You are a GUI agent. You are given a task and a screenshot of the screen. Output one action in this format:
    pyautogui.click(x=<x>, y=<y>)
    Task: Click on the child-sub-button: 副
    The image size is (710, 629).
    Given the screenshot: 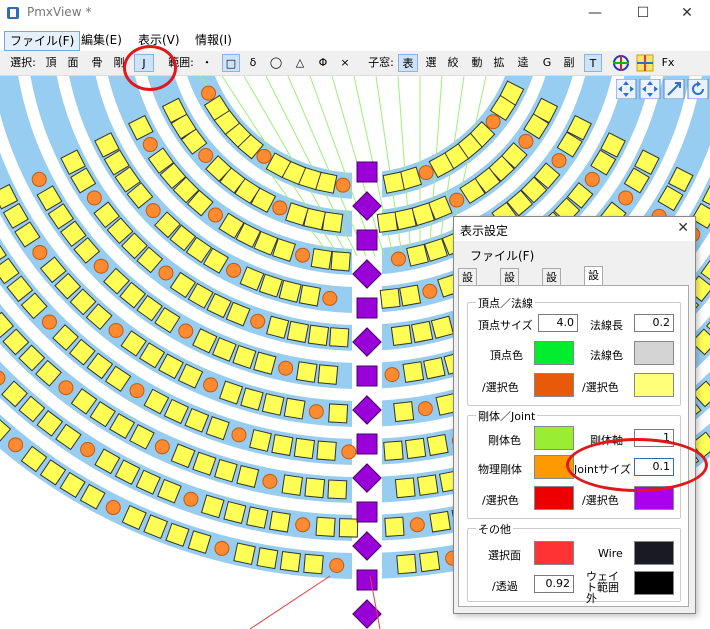 What is the action you would take?
    pyautogui.click(x=569, y=63)
    